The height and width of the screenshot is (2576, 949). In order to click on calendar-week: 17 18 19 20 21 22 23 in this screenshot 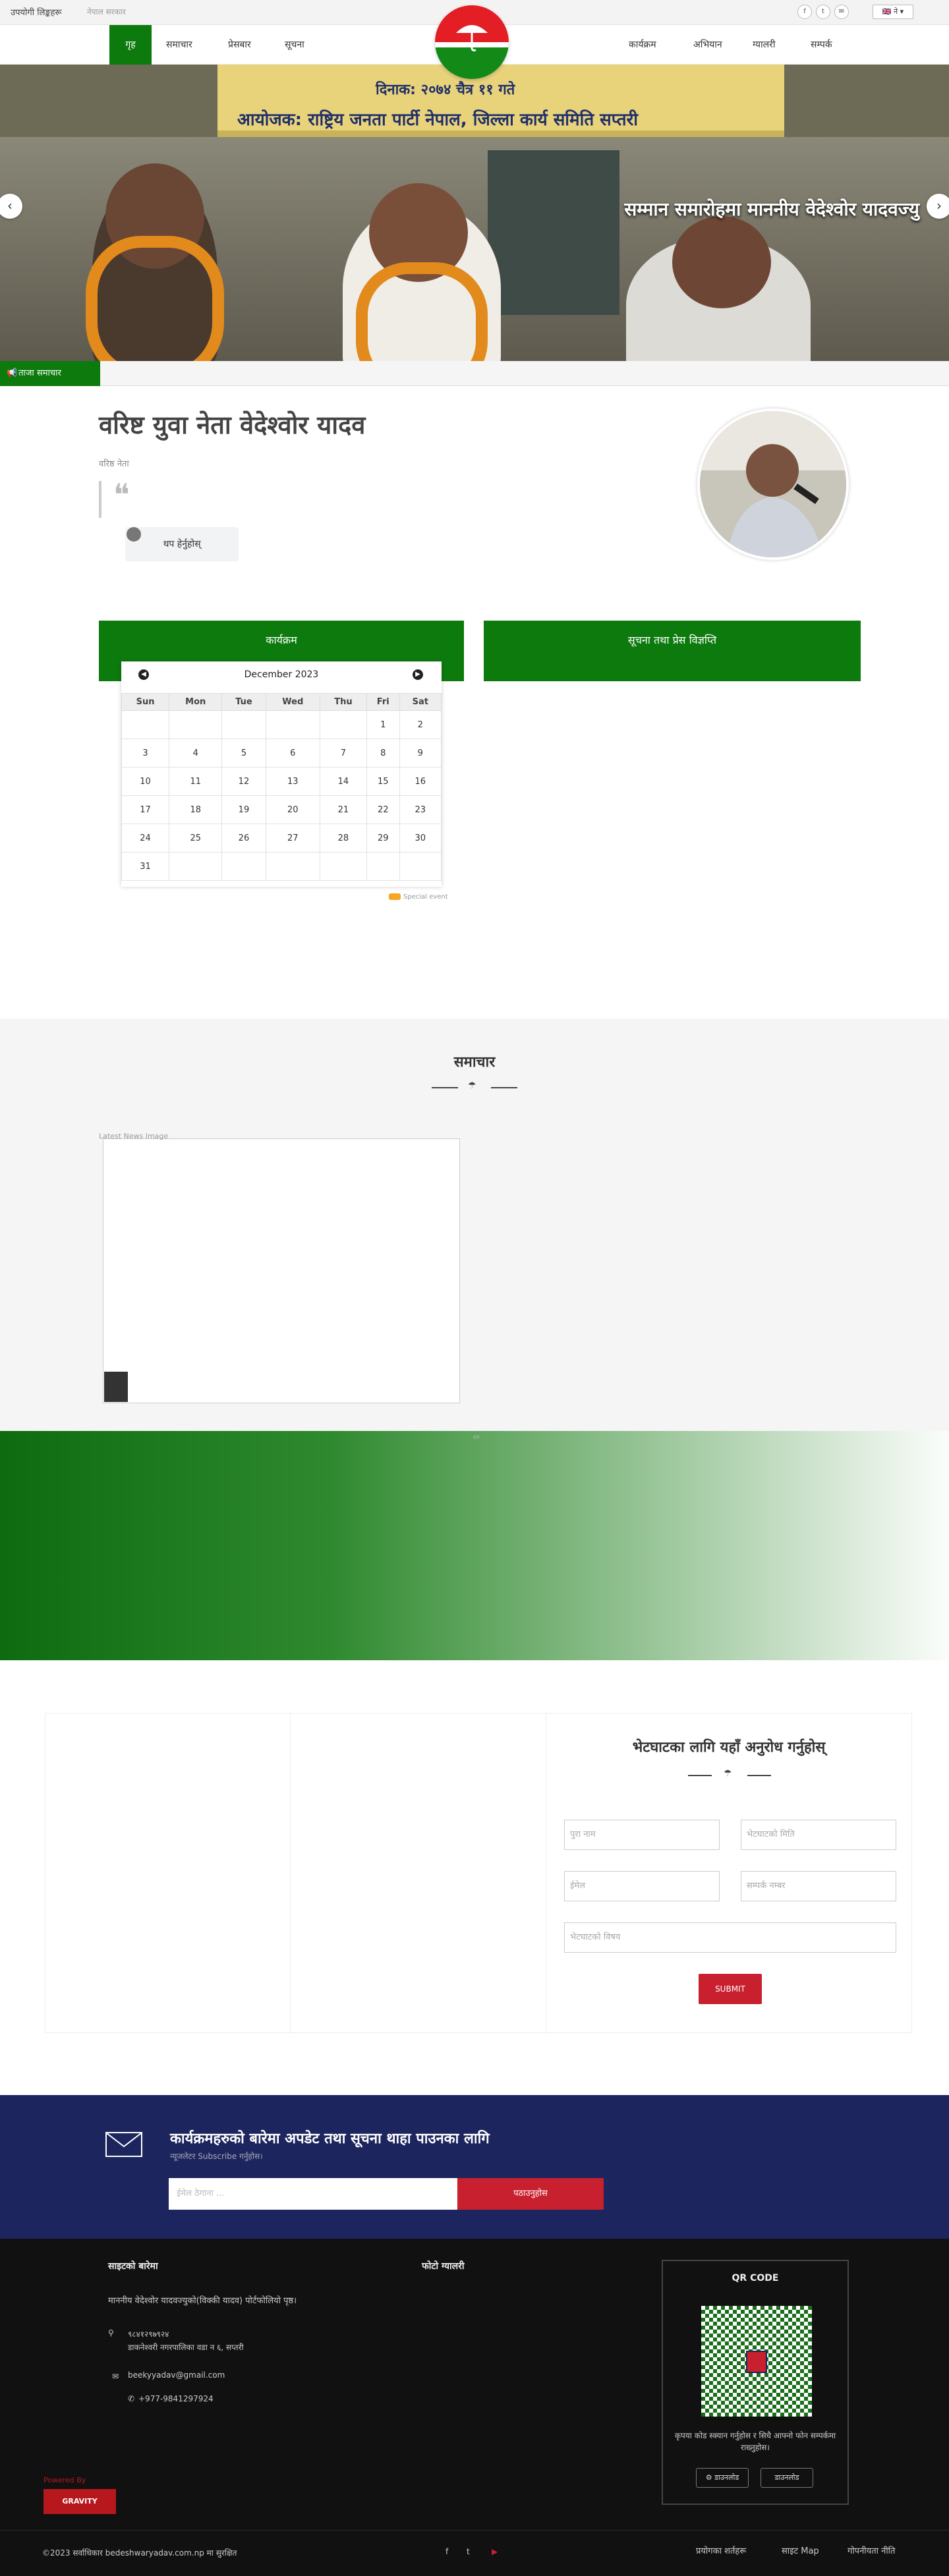, I will do `click(281, 809)`.